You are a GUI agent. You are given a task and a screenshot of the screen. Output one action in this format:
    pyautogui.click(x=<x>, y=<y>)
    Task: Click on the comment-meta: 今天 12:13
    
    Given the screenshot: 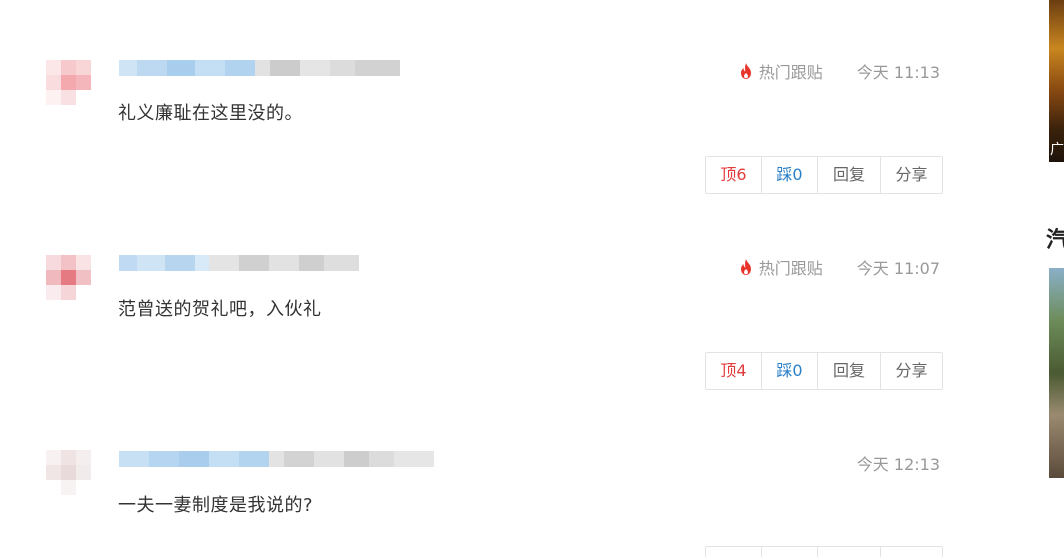 What is the action you would take?
    pyautogui.click(x=898, y=463)
    